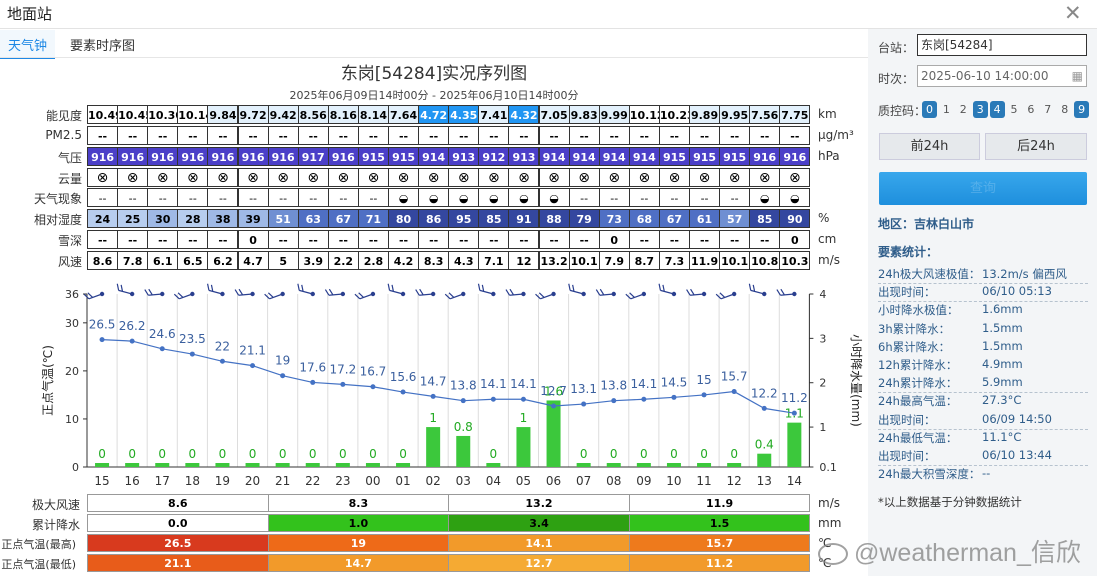 The image size is (1097, 576). I want to click on row-label: 气压, so click(69, 158).